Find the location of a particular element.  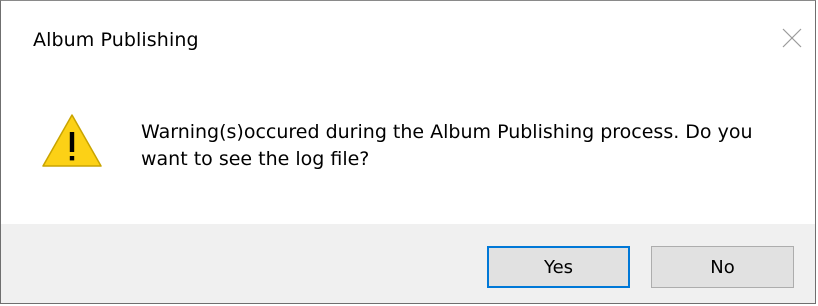

close-button is located at coordinates (792, 38).